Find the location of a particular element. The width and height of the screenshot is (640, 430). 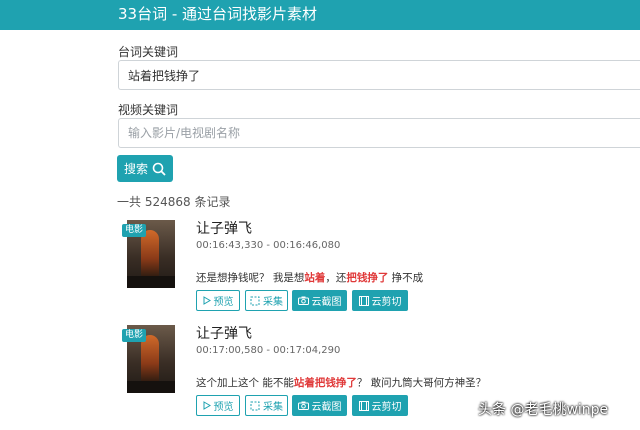

subtitle-text: ，还 is located at coordinates (336, 278).